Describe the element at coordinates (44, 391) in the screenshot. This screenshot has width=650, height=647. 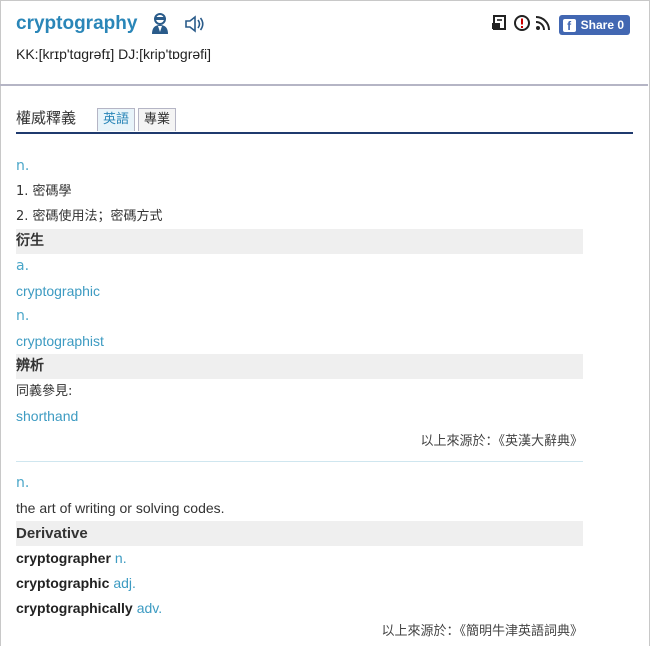
I see `synonym-label: 同義參見:` at that location.